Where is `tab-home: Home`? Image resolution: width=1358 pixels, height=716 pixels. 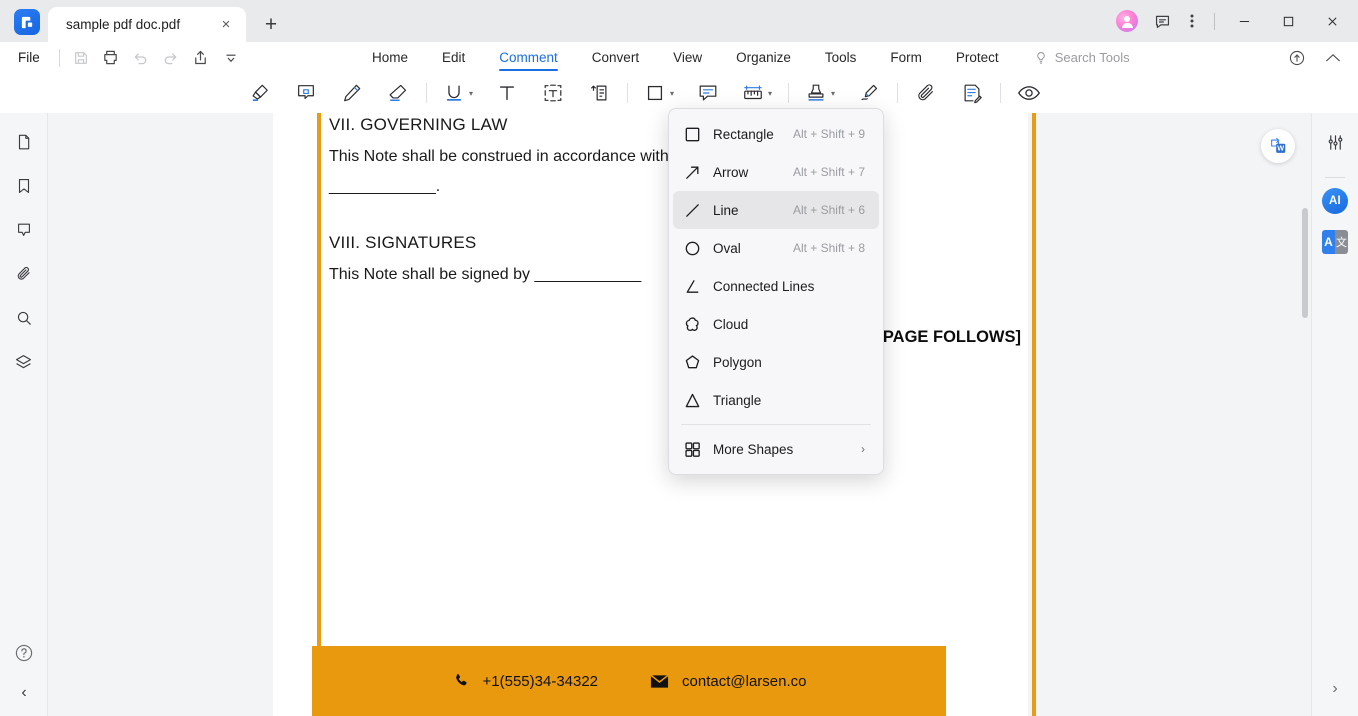 tab-home: Home is located at coordinates (390, 57).